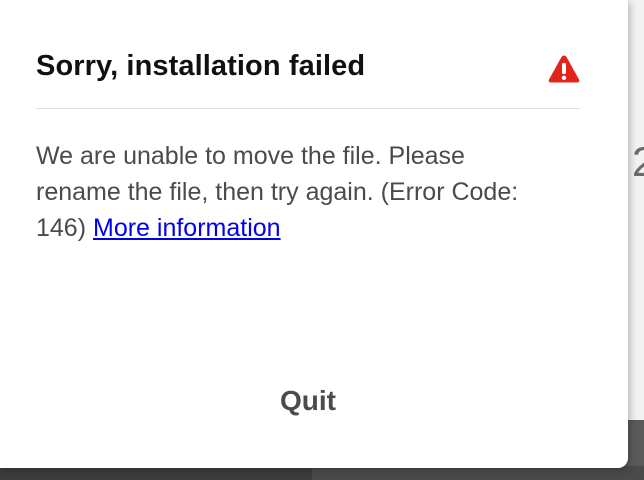  I want to click on warning-triangle-icon, so click(564, 69).